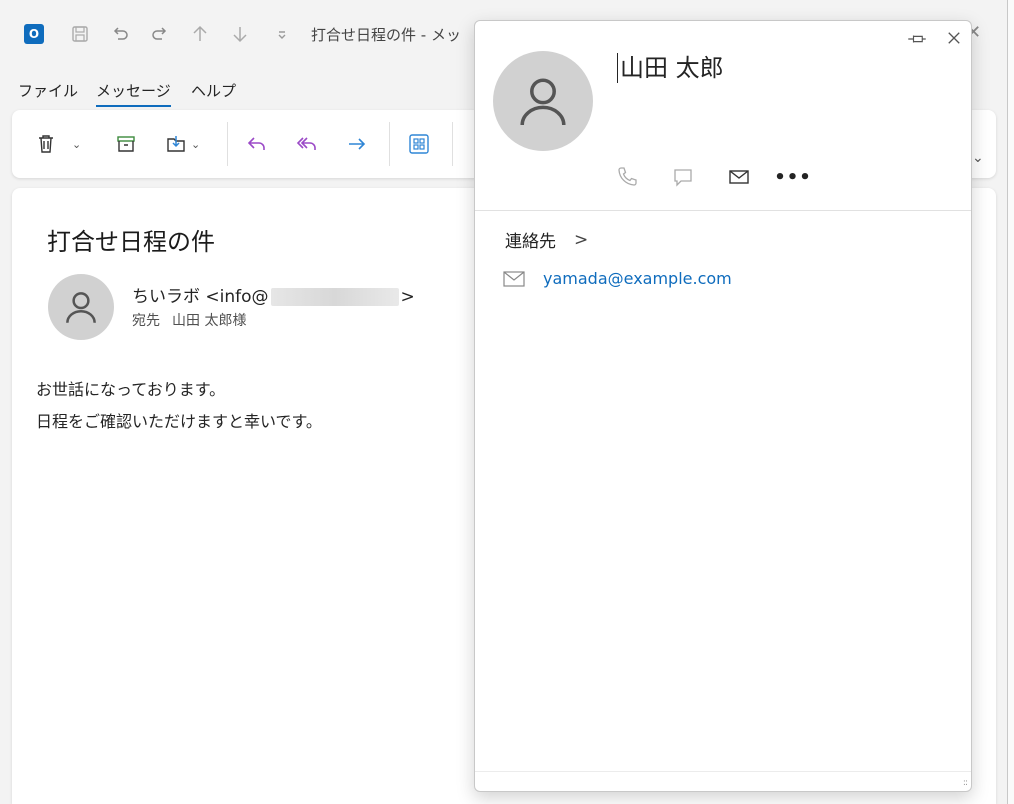  I want to click on email-row: yamada@example.com, so click(617, 278).